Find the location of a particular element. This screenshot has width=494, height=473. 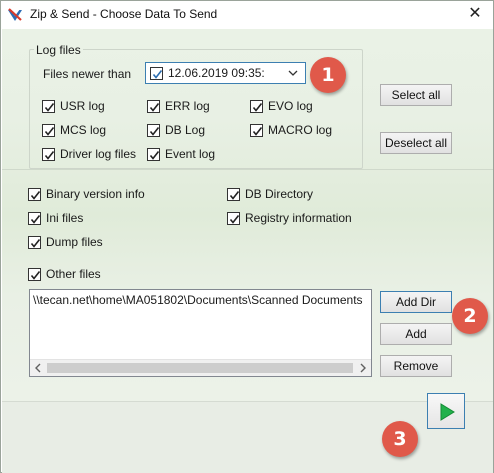

scroll-right-icon is located at coordinates (362, 368).